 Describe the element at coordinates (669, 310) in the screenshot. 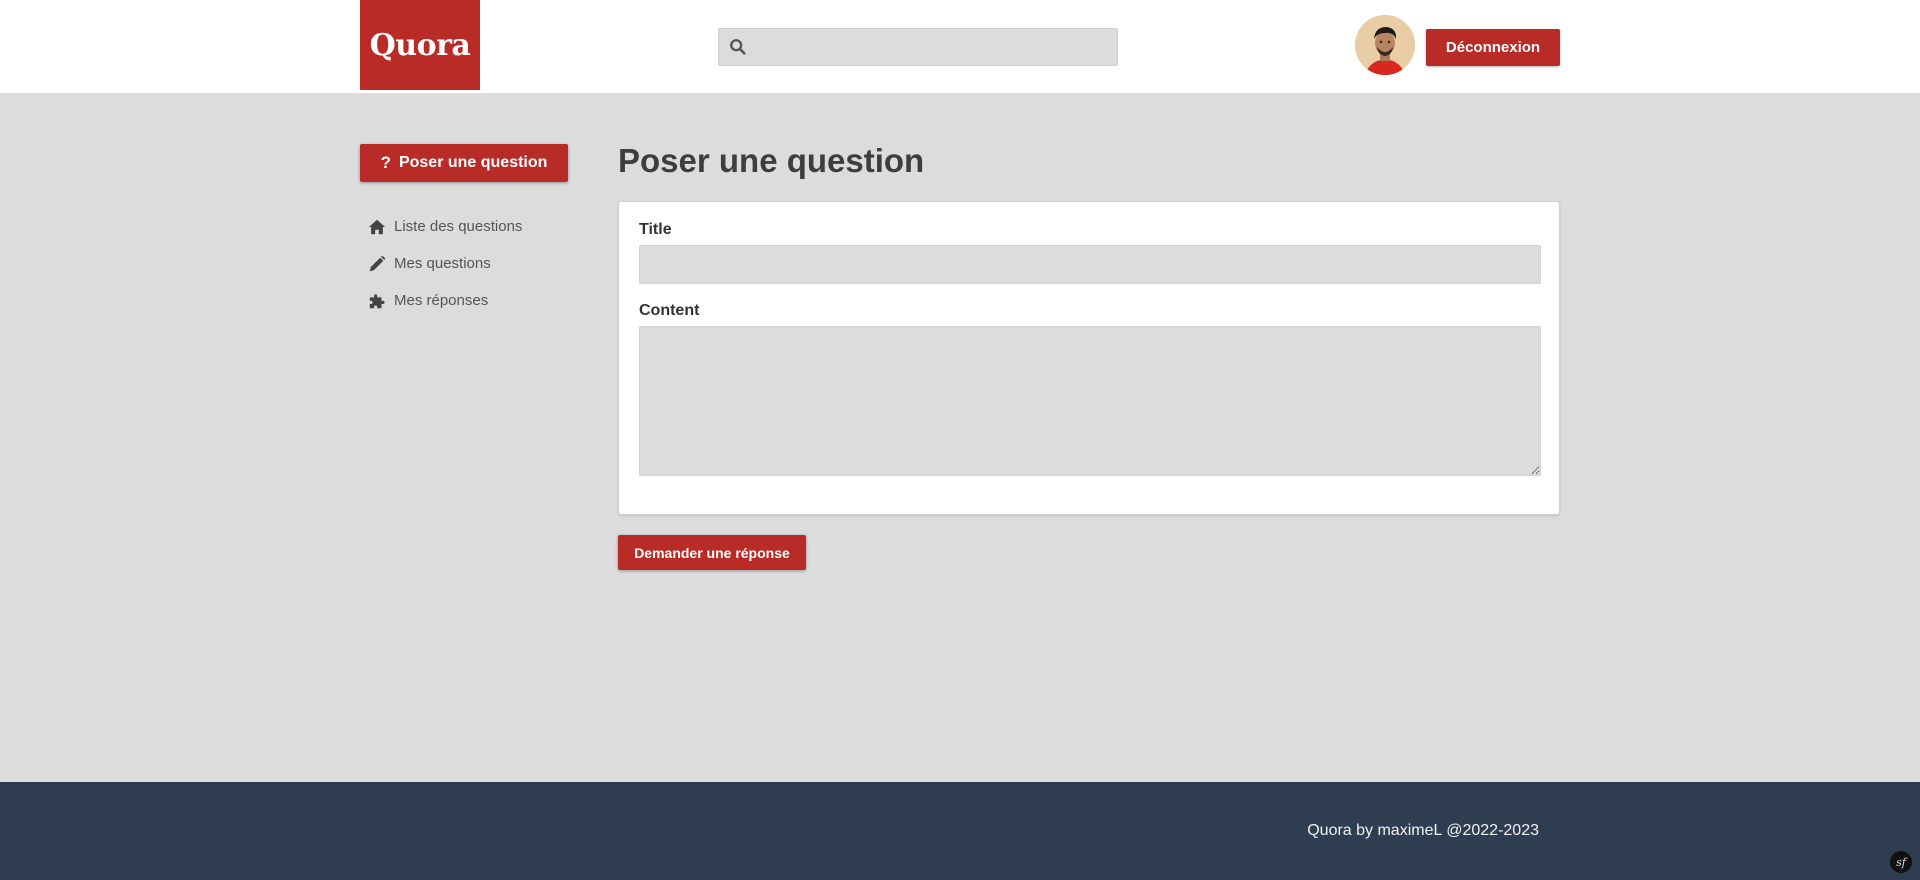

I see `content-label: Content` at that location.